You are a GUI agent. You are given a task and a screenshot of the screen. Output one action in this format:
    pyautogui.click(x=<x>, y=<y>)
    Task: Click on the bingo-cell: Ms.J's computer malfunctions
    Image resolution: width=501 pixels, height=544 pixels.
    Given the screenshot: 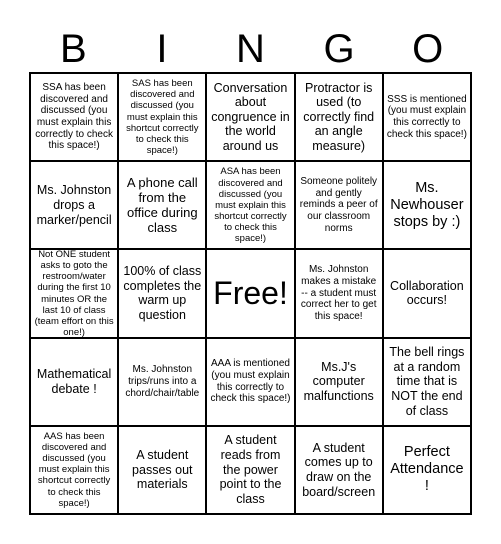 What is the action you would take?
    pyautogui.click(x=338, y=381)
    